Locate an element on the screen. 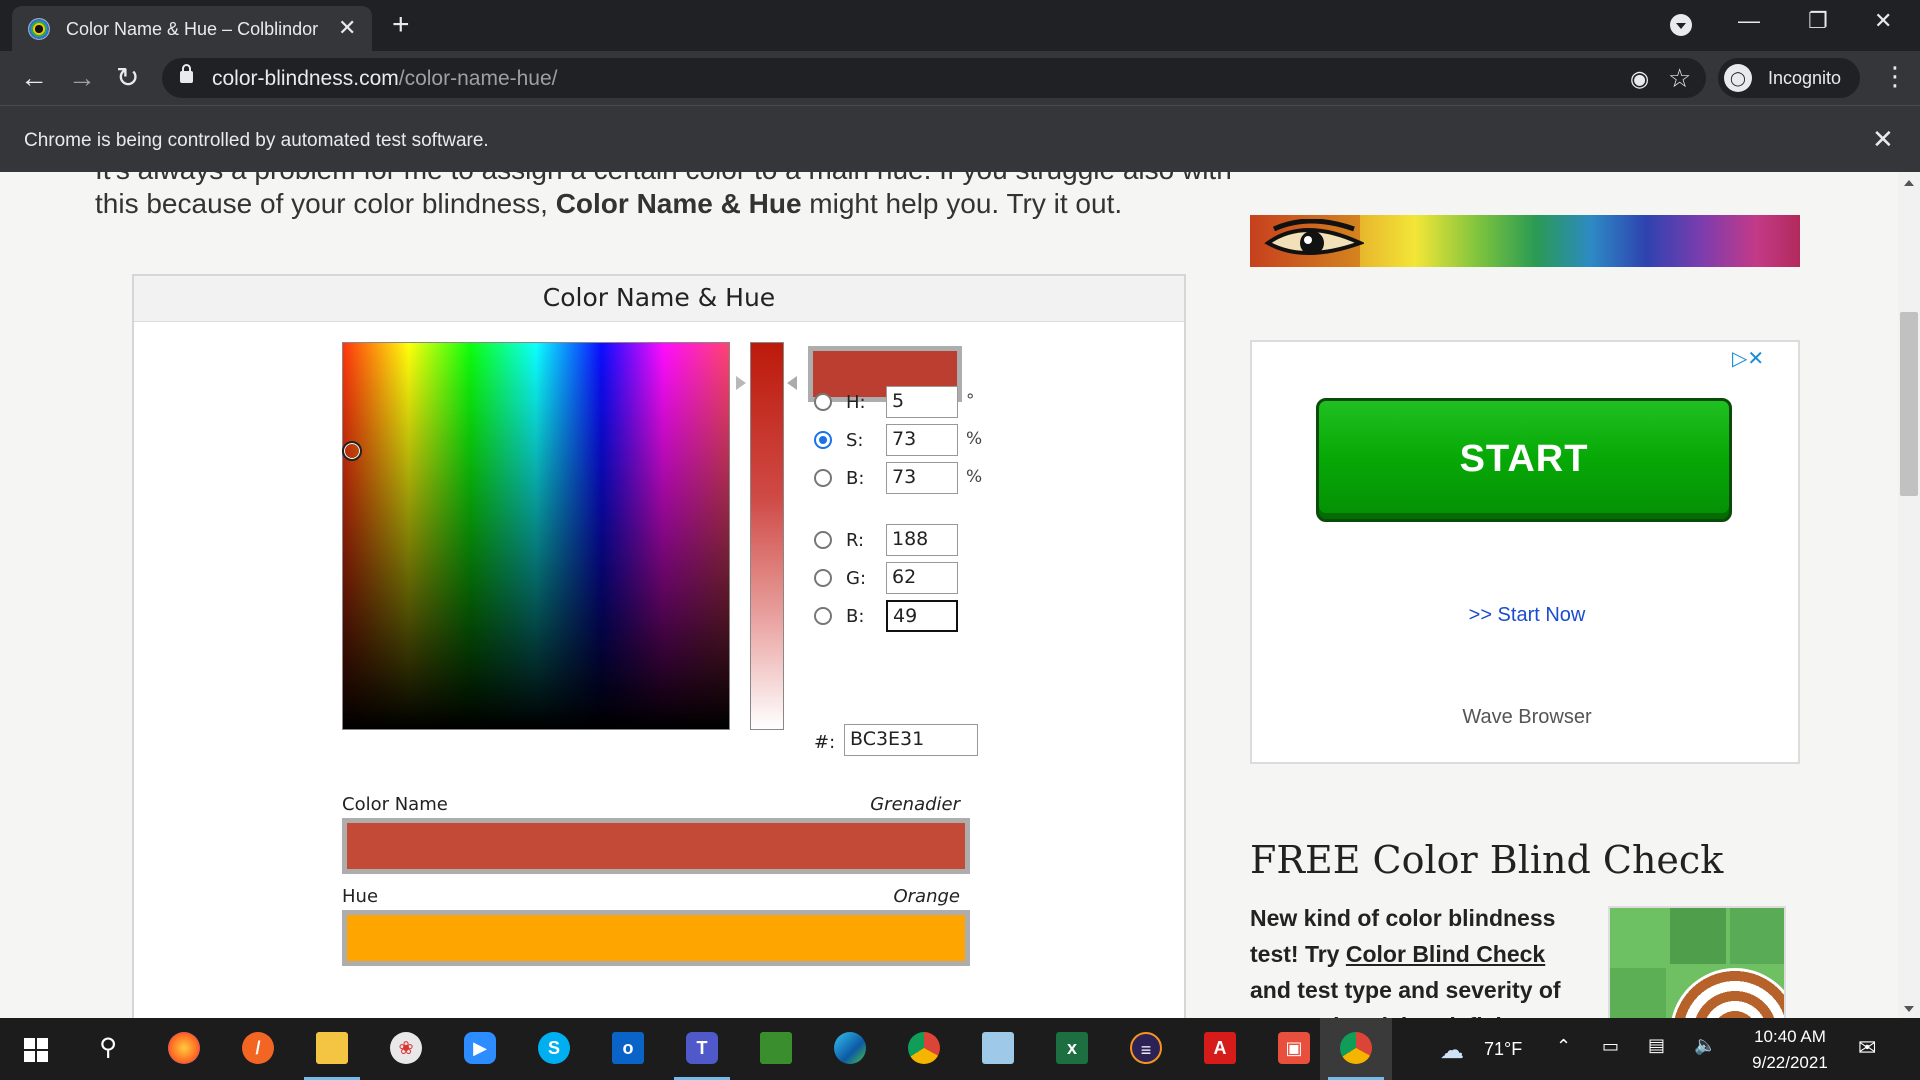  radio-b is located at coordinates (823, 478).